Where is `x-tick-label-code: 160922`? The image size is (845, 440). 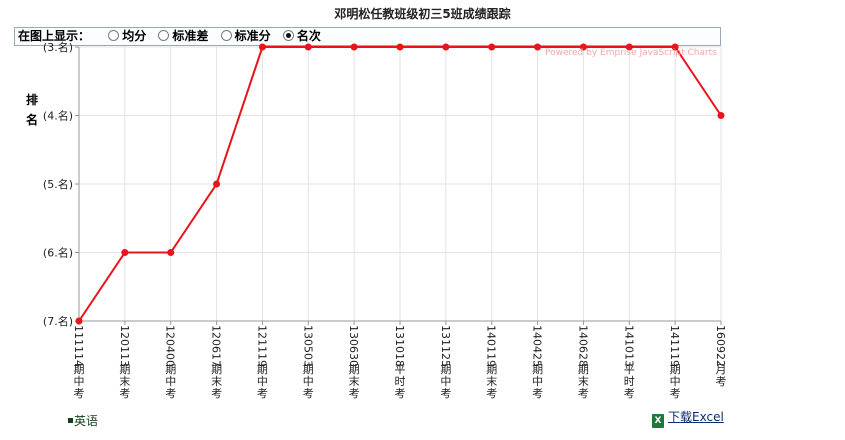 x-tick-label-code: 160922 is located at coordinates (720, 346).